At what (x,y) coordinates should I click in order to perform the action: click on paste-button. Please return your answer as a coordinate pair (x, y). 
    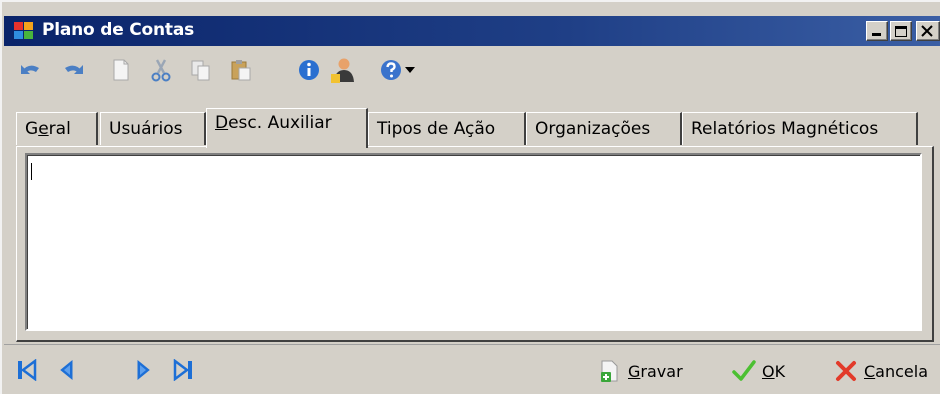
    Looking at the image, I should click on (241, 70).